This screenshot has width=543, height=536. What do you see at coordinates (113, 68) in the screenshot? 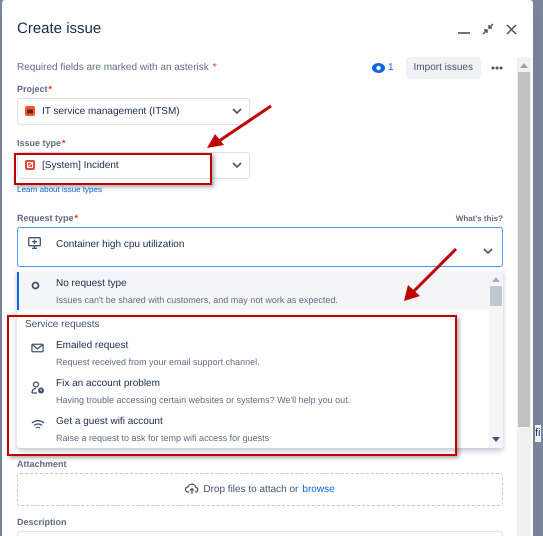
I see `required-fields-note: Required fields are marked with an asterisk` at bounding box center [113, 68].